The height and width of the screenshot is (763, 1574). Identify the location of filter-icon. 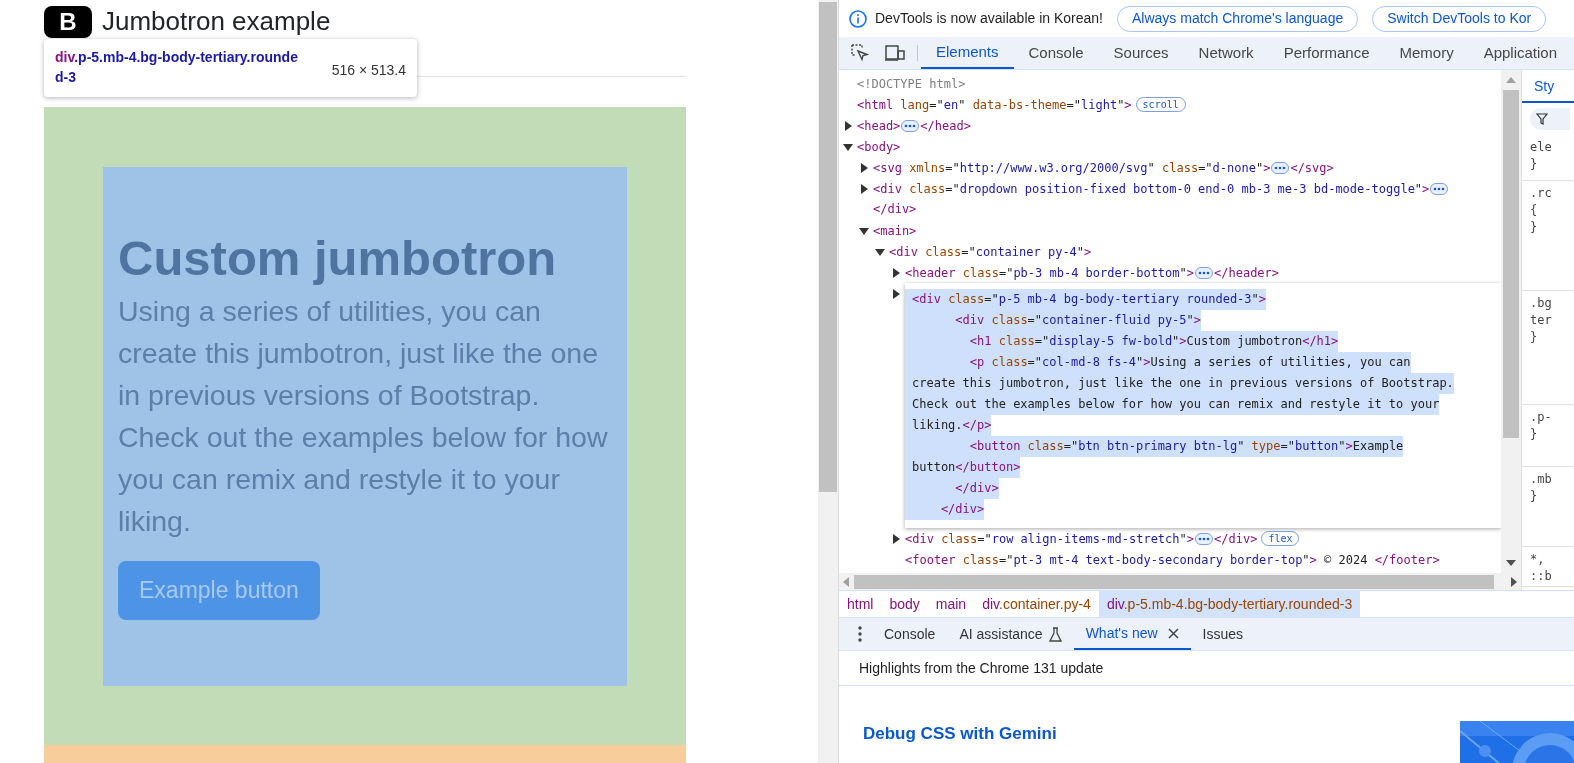
(1542, 119).